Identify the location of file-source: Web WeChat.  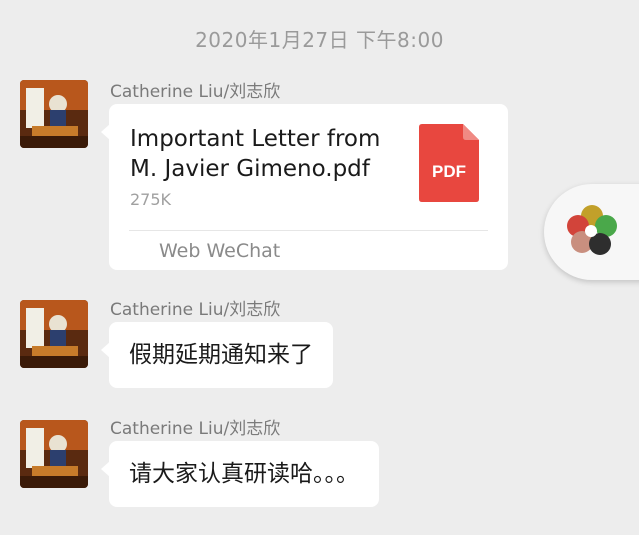
(220, 251).